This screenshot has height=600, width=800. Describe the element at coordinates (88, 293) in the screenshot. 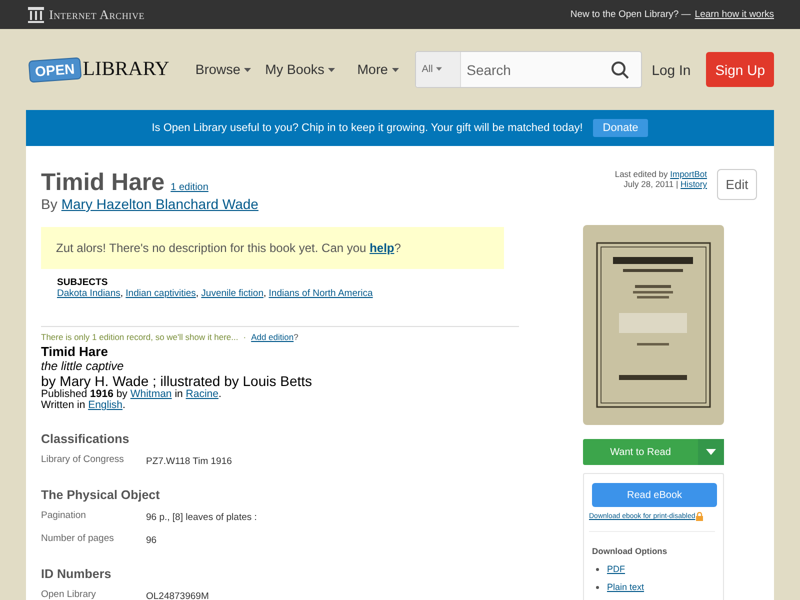

I see `subject-link: Dakota Indians` at that location.